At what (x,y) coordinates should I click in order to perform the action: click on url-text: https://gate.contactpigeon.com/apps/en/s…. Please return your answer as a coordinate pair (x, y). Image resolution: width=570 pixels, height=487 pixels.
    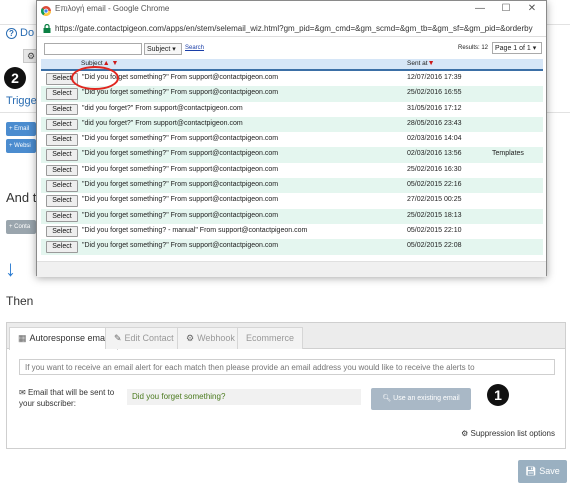
    Looking at the image, I should click on (294, 28).